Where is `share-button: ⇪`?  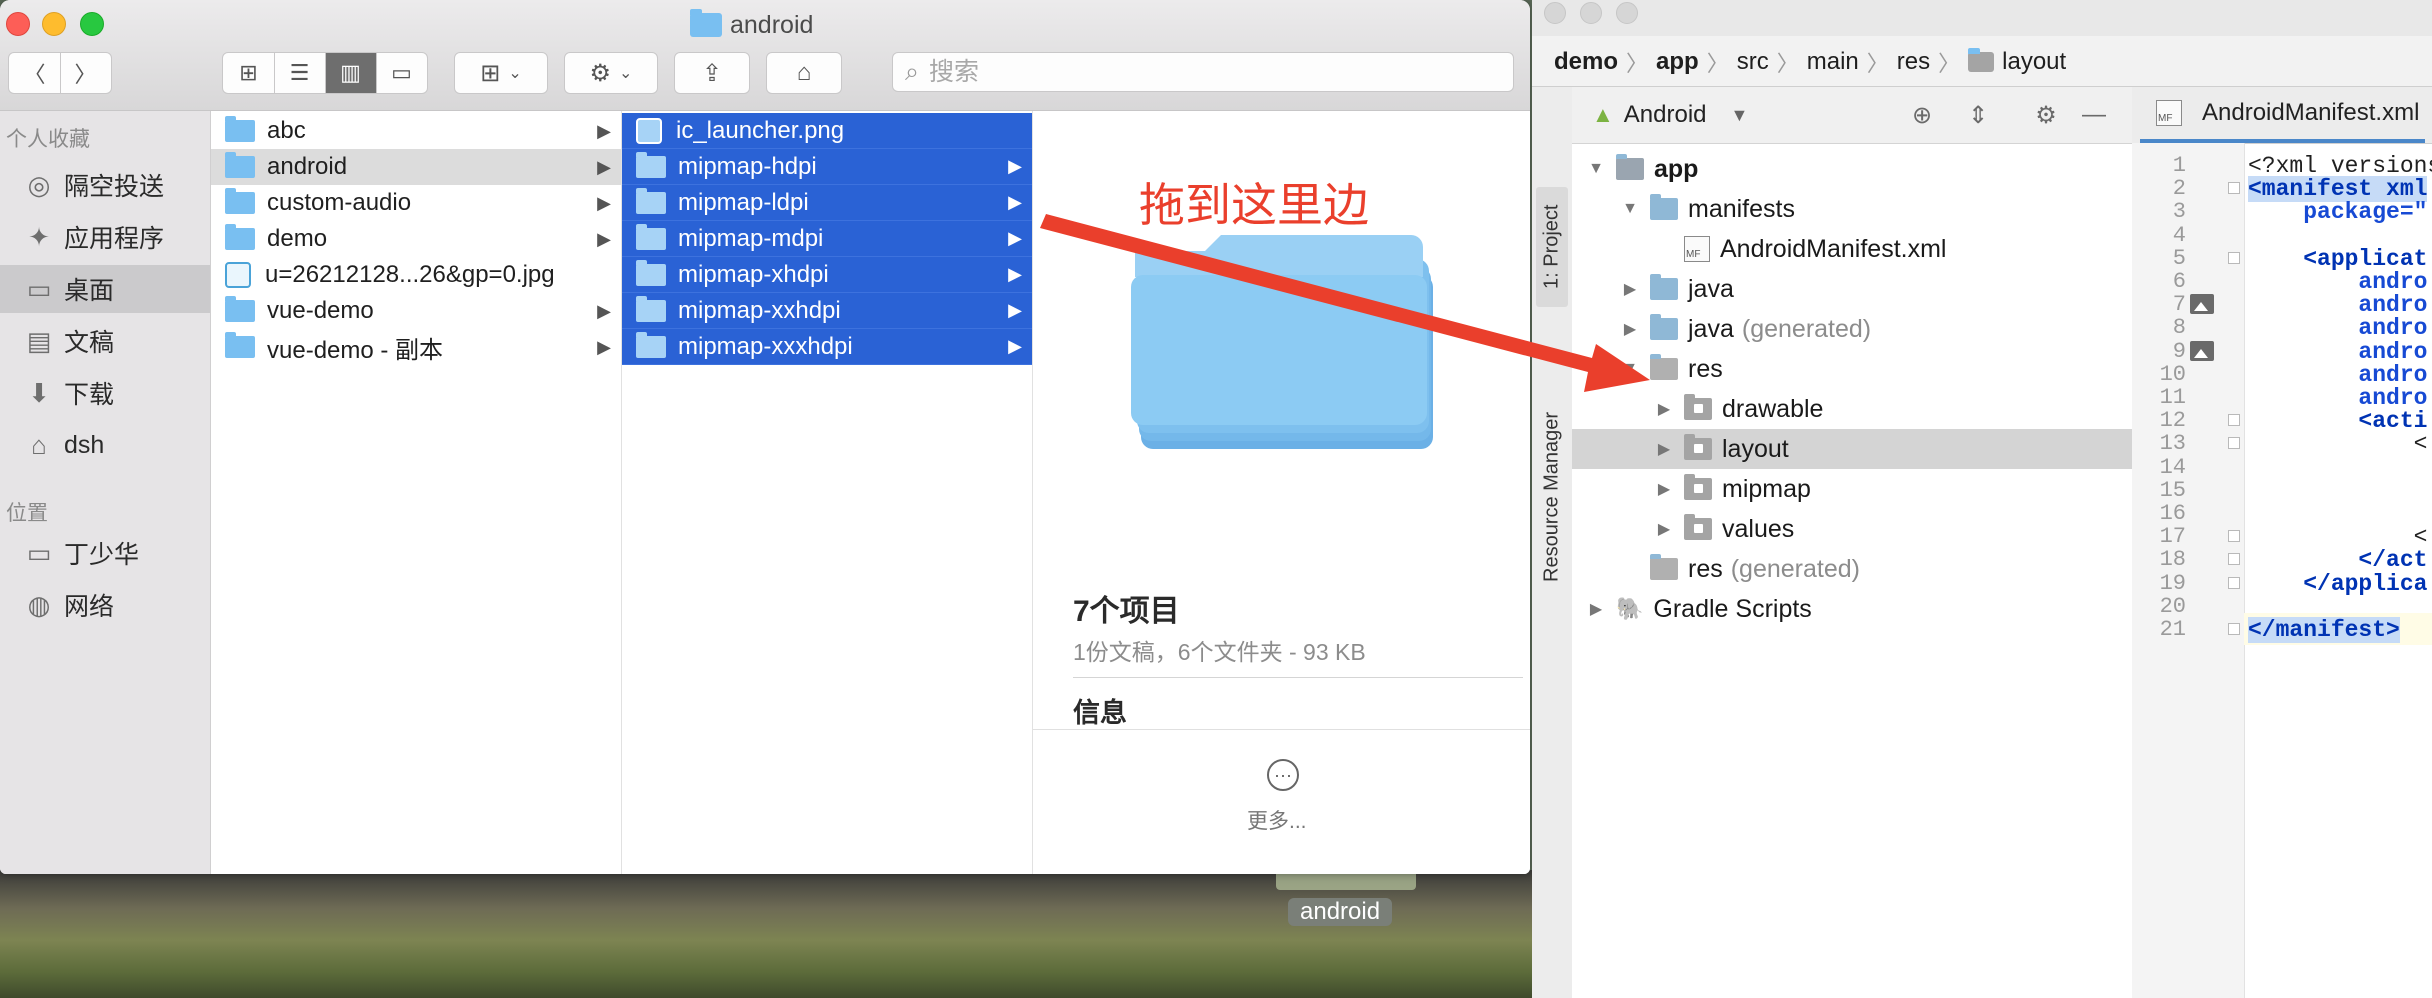 share-button: ⇪ is located at coordinates (712, 73).